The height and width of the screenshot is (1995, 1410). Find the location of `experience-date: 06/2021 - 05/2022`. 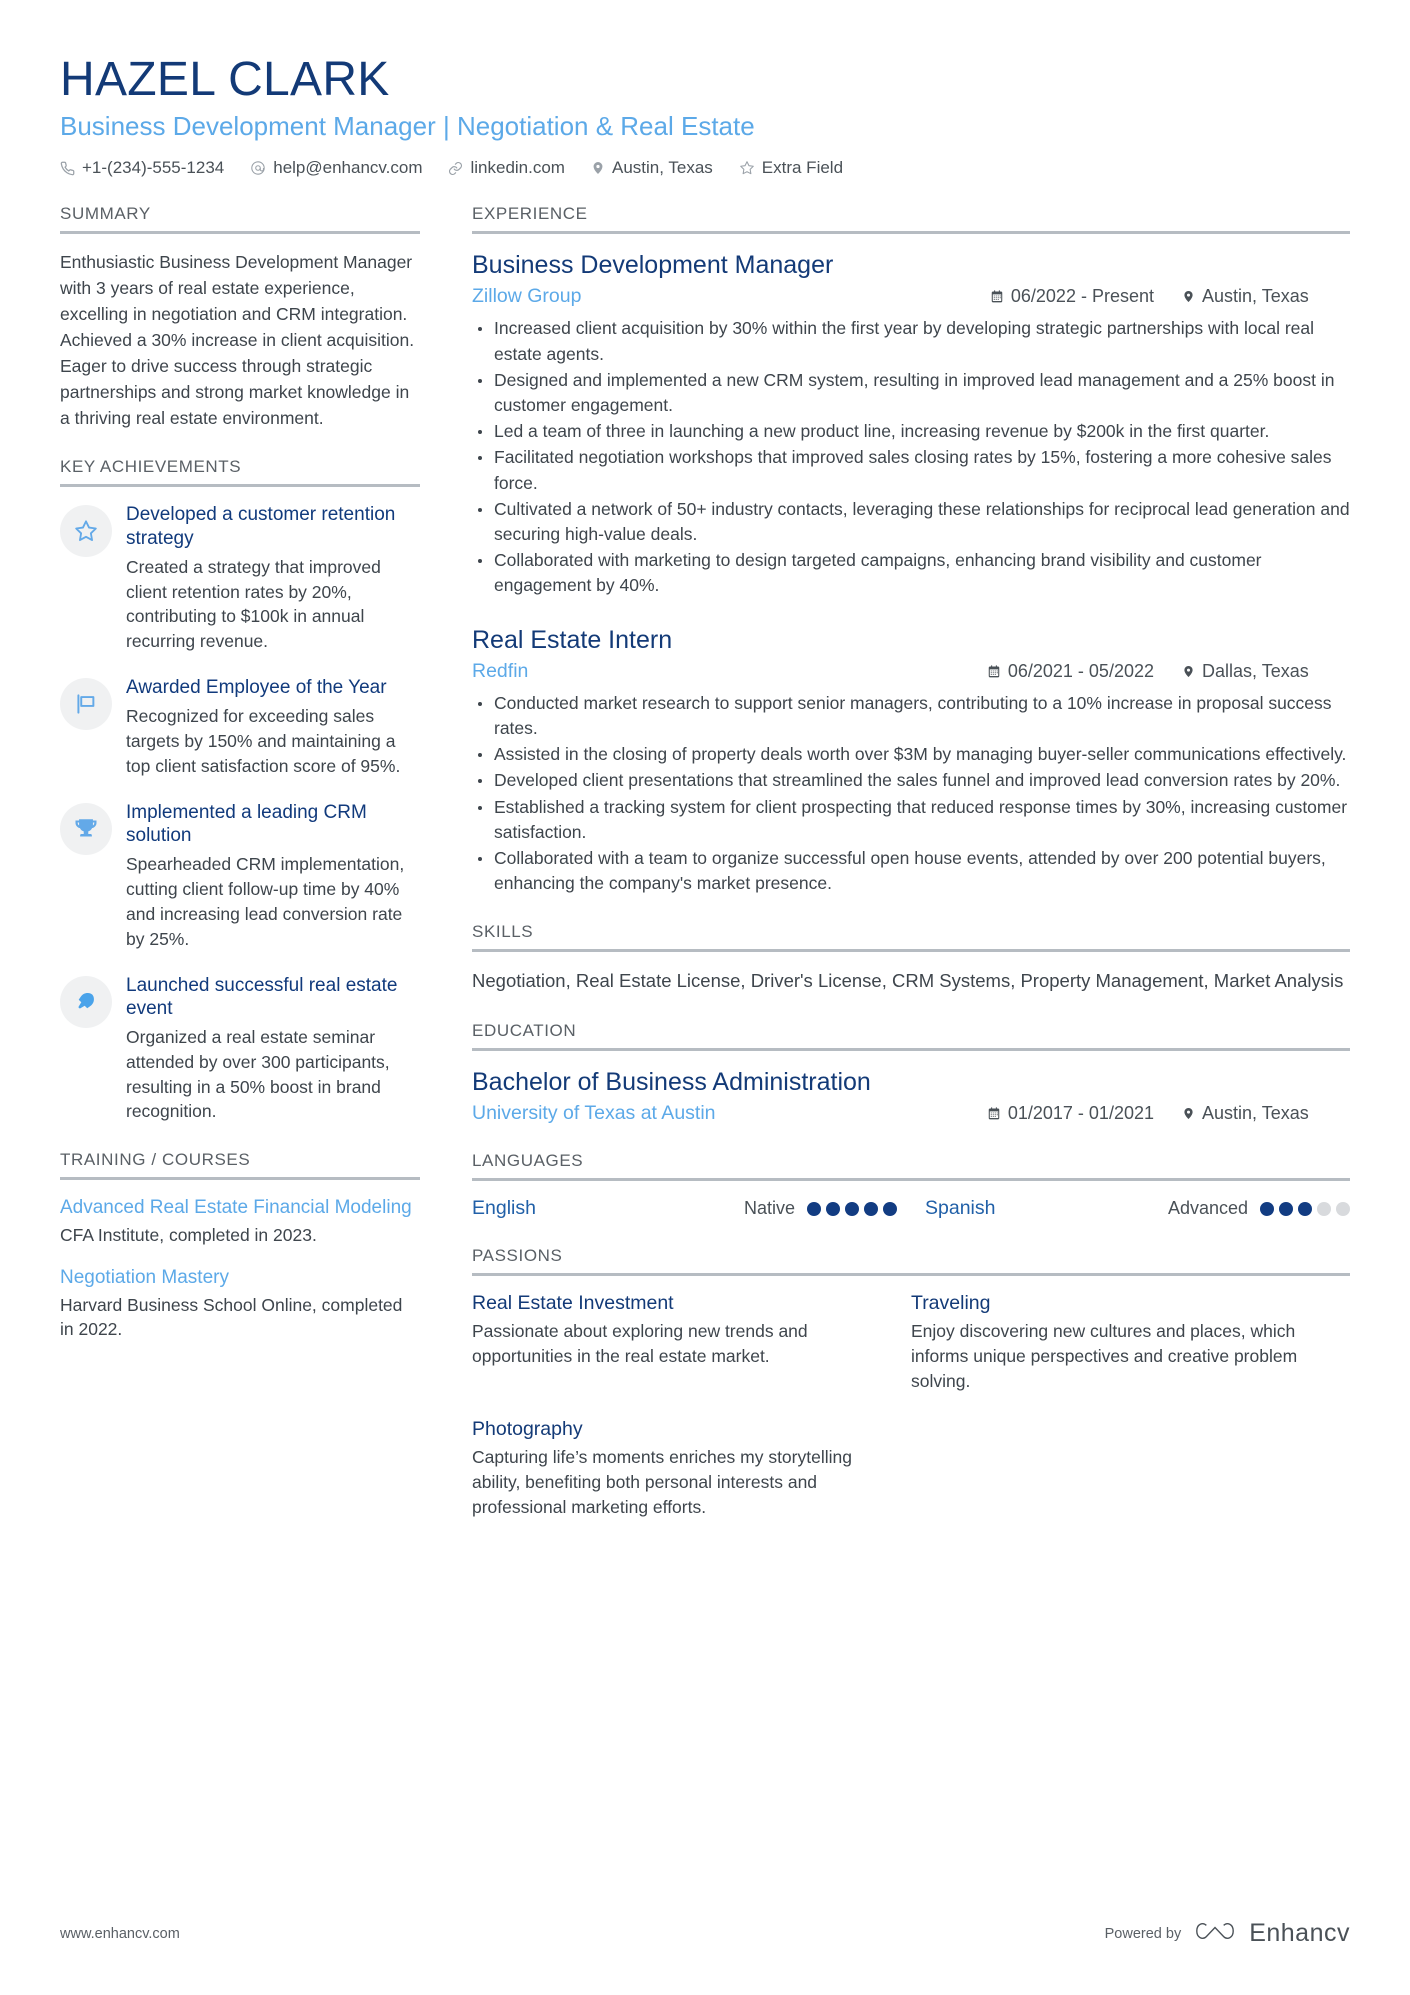

experience-date: 06/2021 - 05/2022 is located at coordinates (1070, 671).